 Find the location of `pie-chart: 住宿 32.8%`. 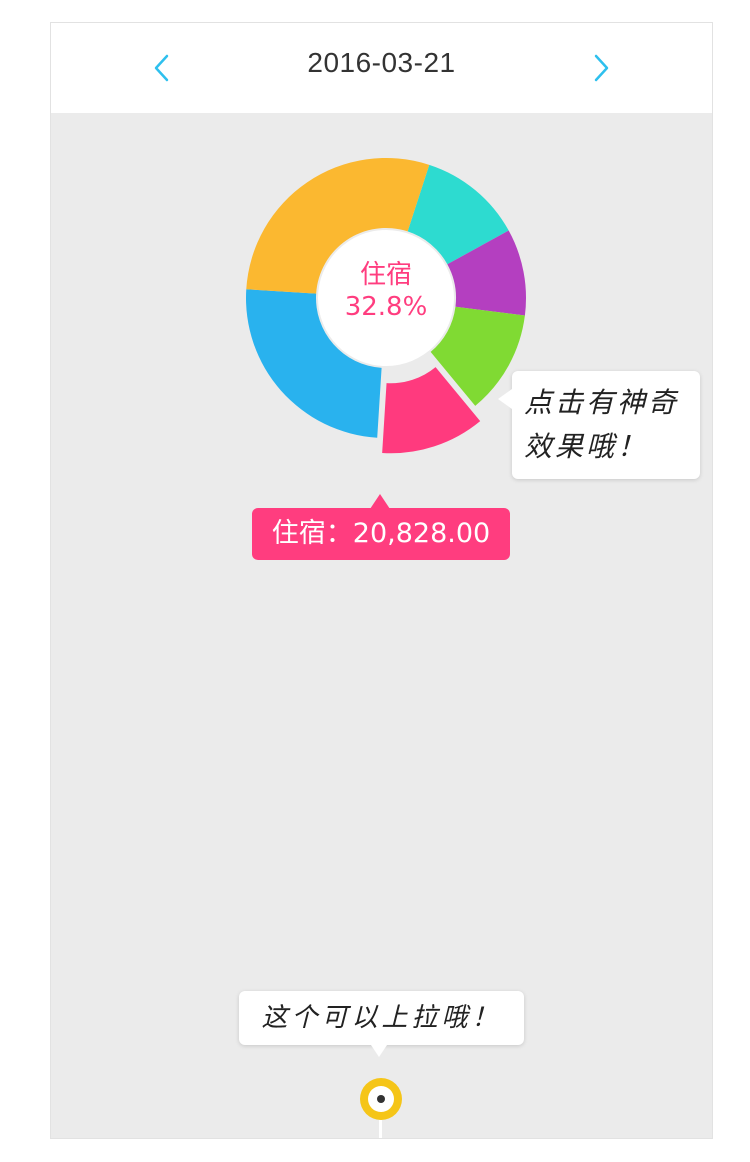

pie-chart: 住宿 32.8% is located at coordinates (386, 303).